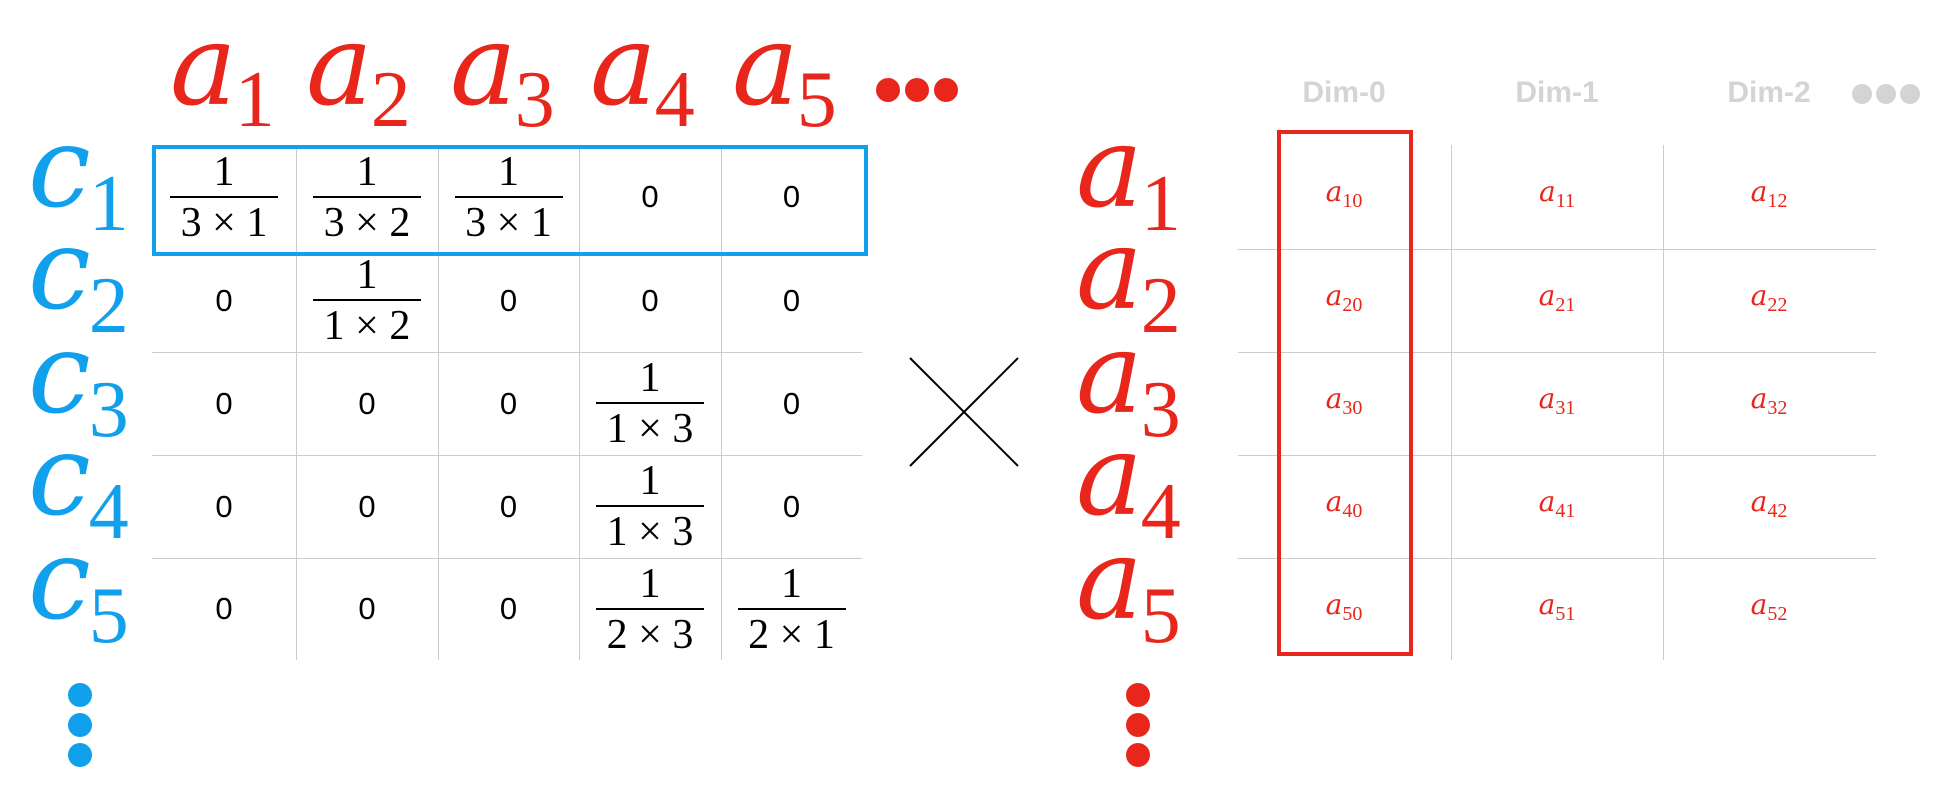 This screenshot has height=798, width=1960. What do you see at coordinates (502, 75) in the screenshot?
I see `column-header-a3: a3` at bounding box center [502, 75].